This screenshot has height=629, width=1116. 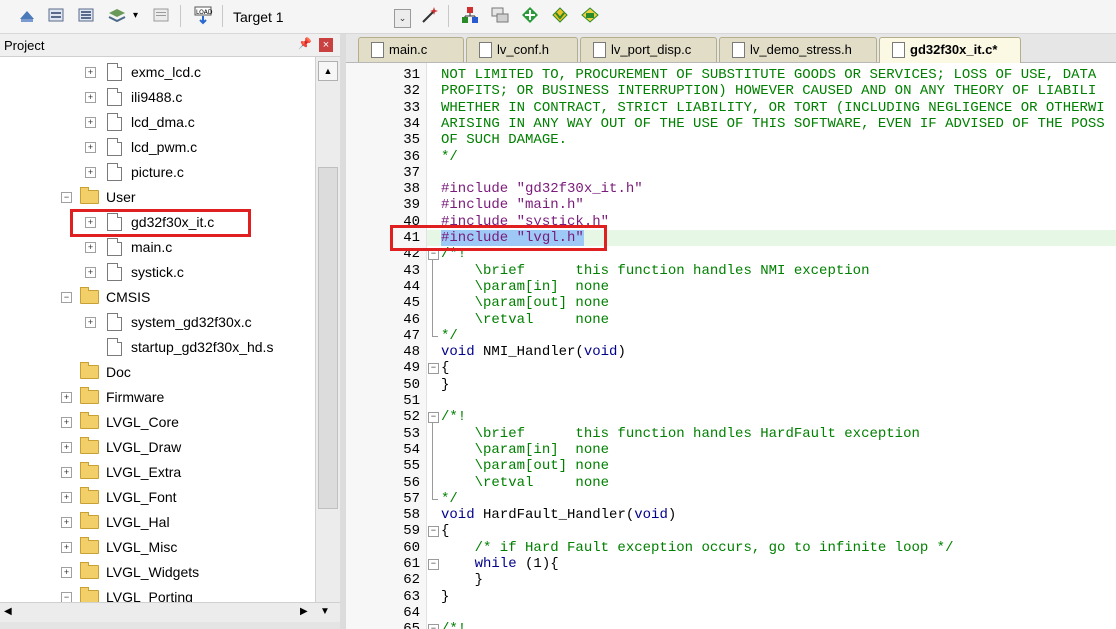 I want to click on code-line: 48 void NMI_Handler(void), so click(x=731, y=352).